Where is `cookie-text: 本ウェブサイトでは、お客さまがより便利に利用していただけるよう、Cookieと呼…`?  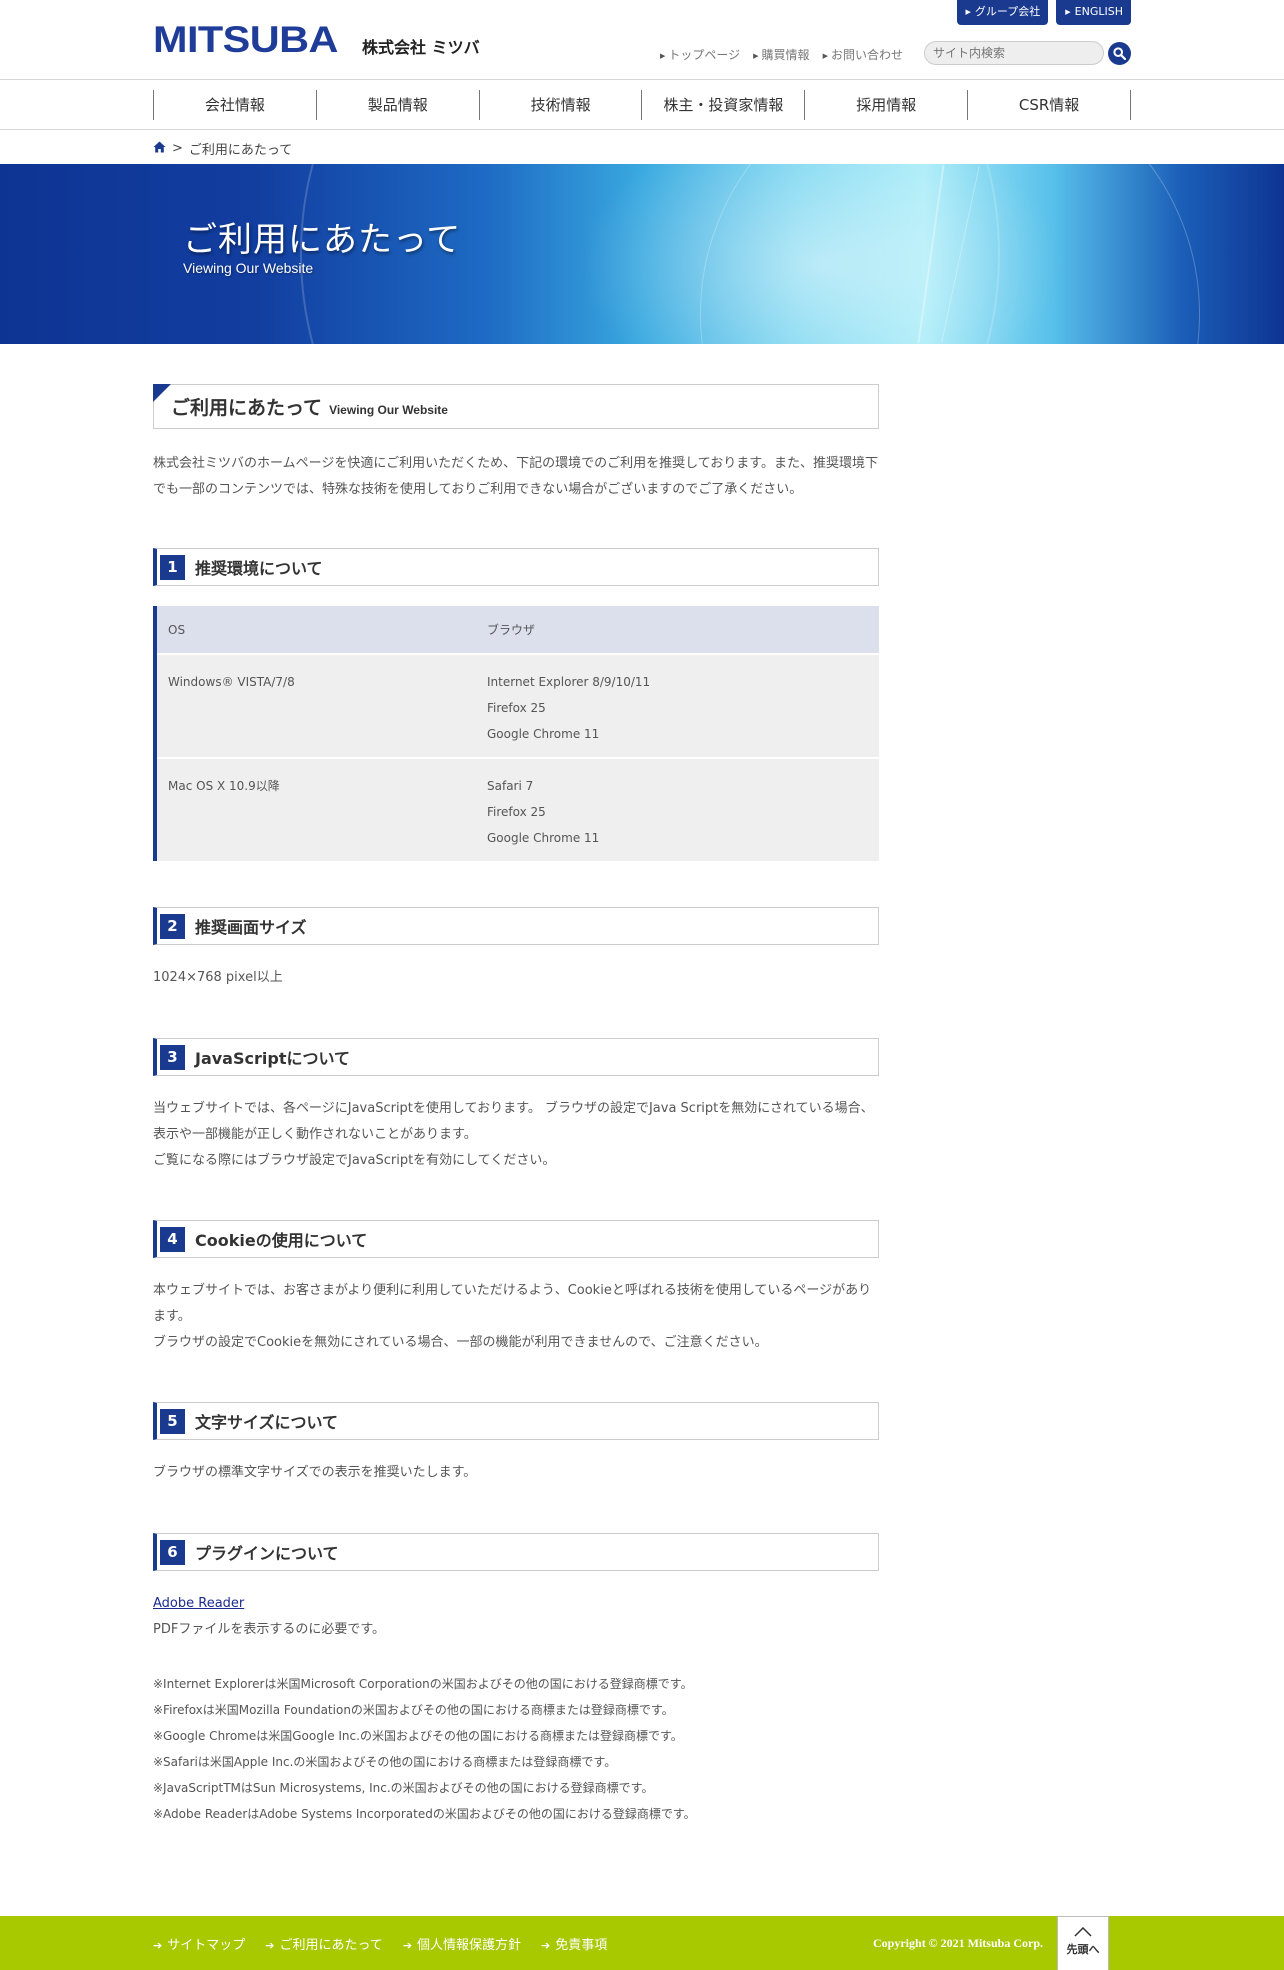
cookie-text: 本ウェブサイトでは、お客さまがより便利に利用していただけるよう、Cookieと呼… is located at coordinates (516, 1317).